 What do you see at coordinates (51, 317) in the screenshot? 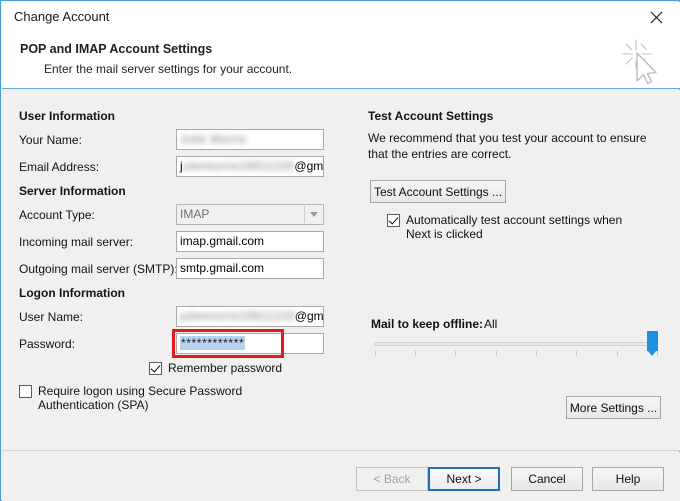
I see `label-user-name: User Name:` at bounding box center [51, 317].